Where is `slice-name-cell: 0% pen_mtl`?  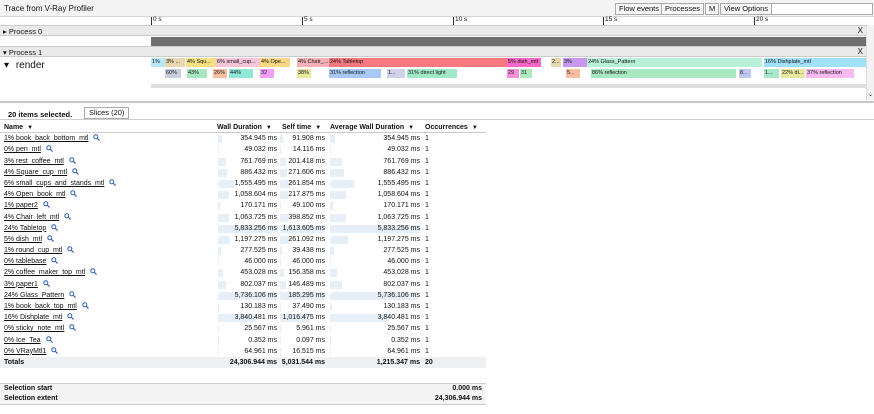
slice-name-cell: 0% pen_mtl is located at coordinates (28, 149).